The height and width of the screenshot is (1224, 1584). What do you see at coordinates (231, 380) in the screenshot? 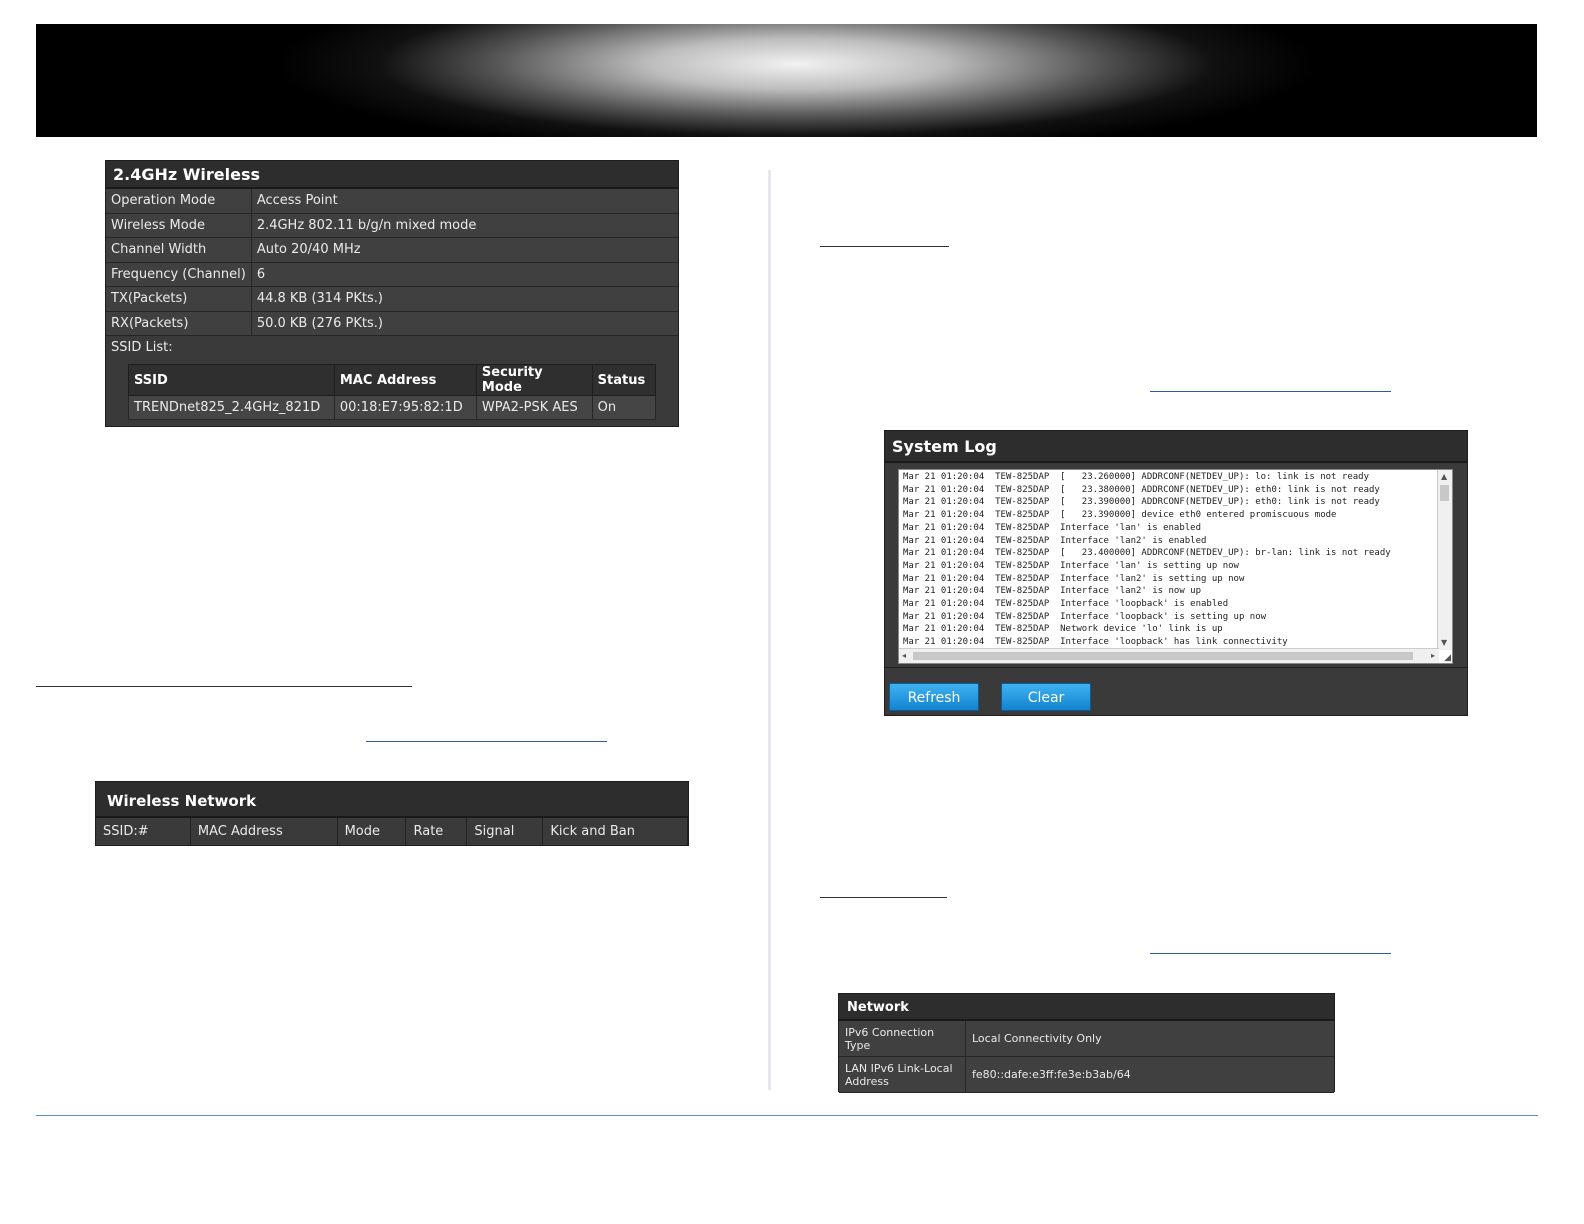
I see `ssid-column-header: SSID` at bounding box center [231, 380].